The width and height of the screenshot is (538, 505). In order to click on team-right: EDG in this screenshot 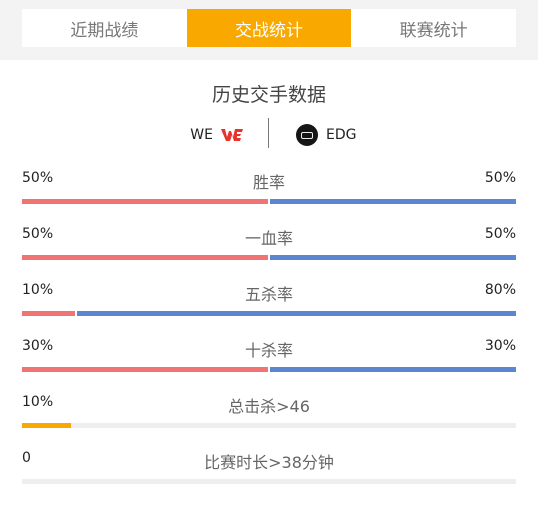, I will do `click(326, 135)`.